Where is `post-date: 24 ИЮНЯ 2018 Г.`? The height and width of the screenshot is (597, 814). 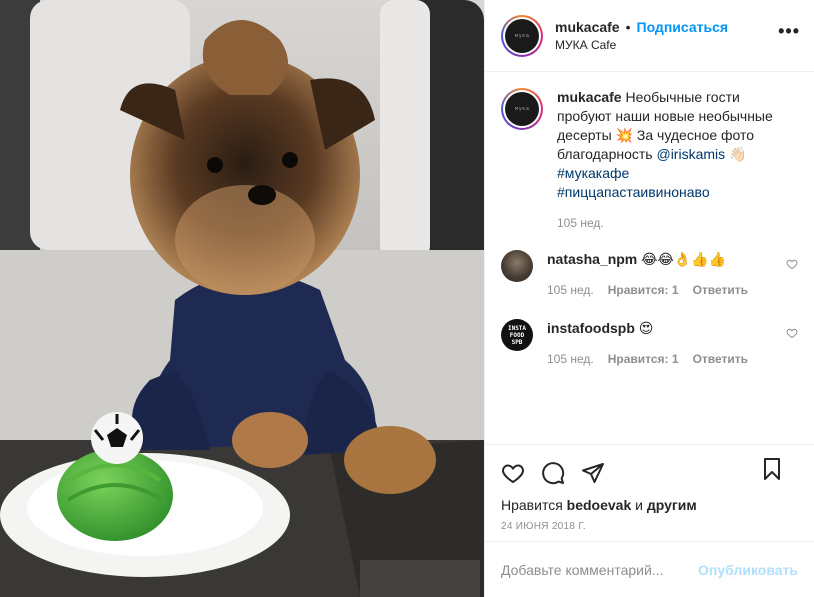 post-date: 24 ИЮНЯ 2018 Г. is located at coordinates (649, 522).